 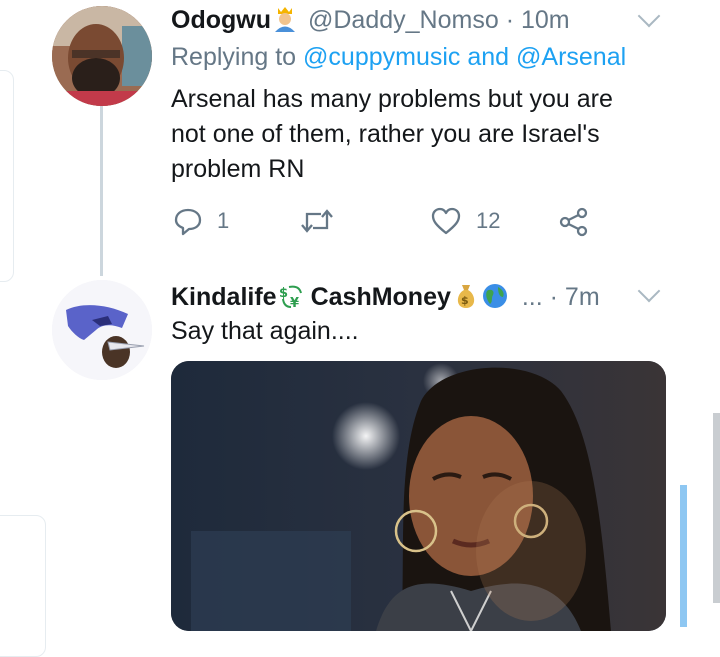 I want to click on retweet-button, so click(x=317, y=221).